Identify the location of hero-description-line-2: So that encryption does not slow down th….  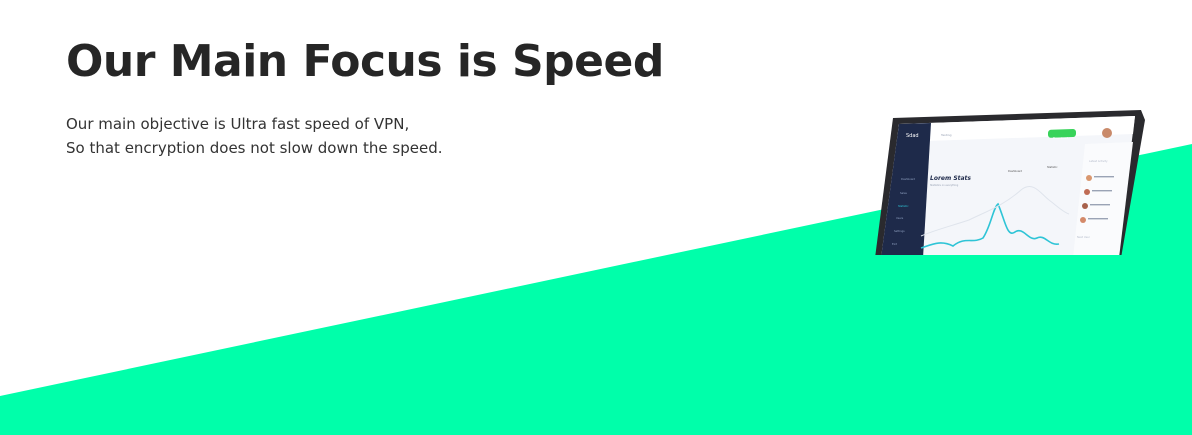
(254, 148).